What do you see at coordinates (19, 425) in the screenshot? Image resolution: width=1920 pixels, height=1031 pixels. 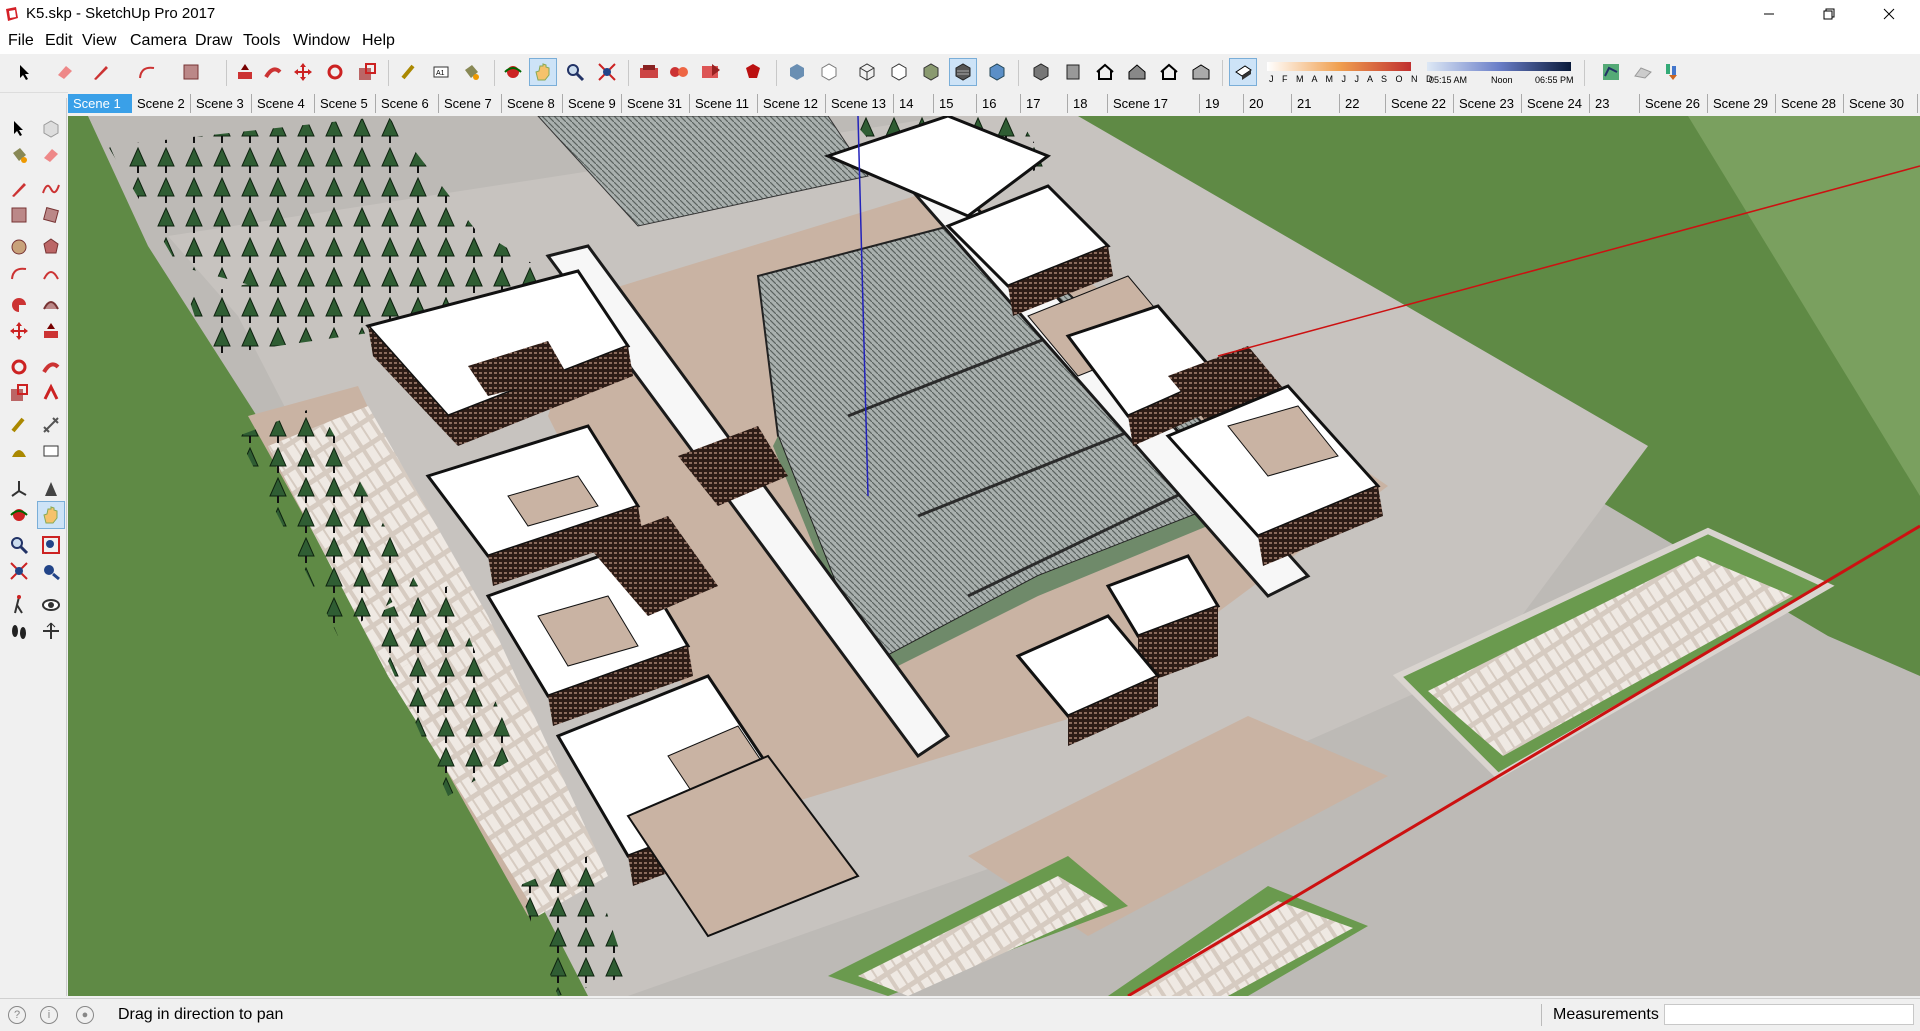 I see `tape-measure-tool-button` at bounding box center [19, 425].